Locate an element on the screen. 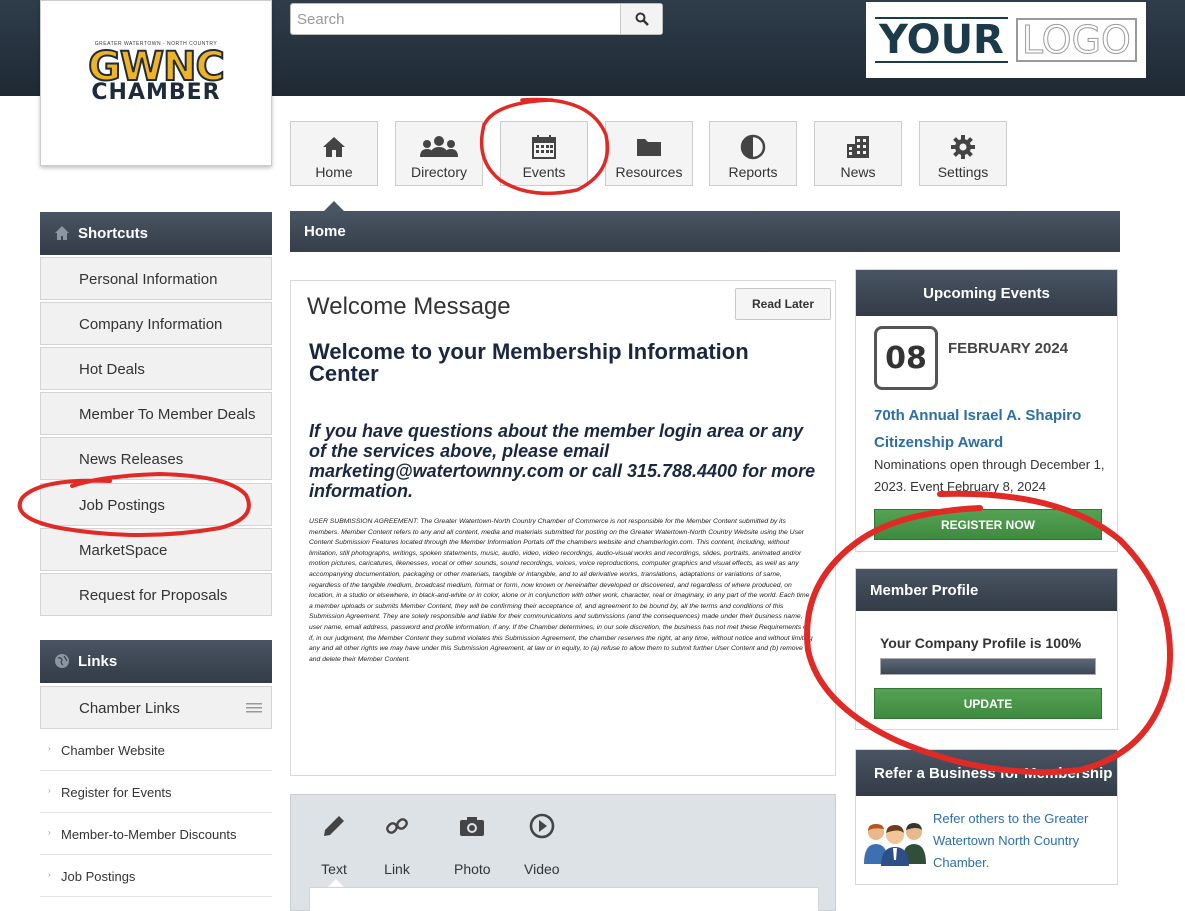 The height and width of the screenshot is (911, 1185). member-profile-title: Member Profile is located at coordinates (924, 590).